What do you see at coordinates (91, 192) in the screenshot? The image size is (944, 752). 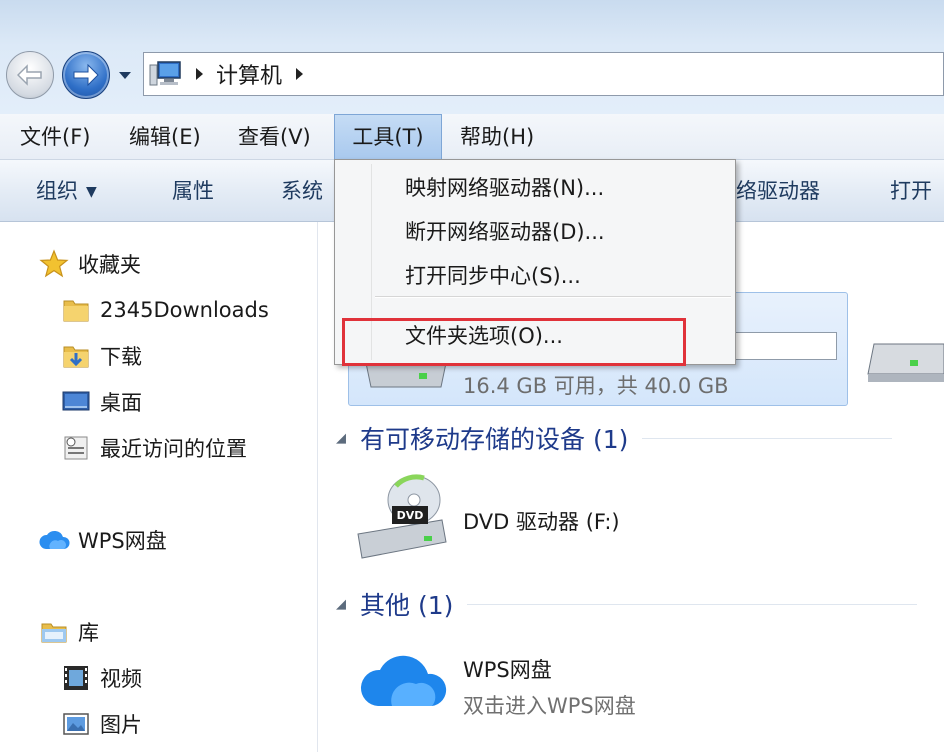 I see `chevron-down-icon: ▼` at bounding box center [91, 192].